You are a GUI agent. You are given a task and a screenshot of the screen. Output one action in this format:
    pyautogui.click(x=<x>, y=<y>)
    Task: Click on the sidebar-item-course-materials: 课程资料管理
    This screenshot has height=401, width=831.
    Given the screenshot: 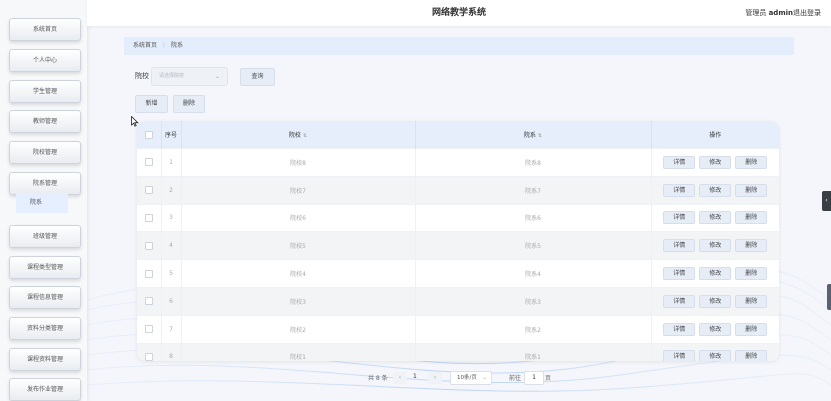 What is the action you would take?
    pyautogui.click(x=45, y=359)
    